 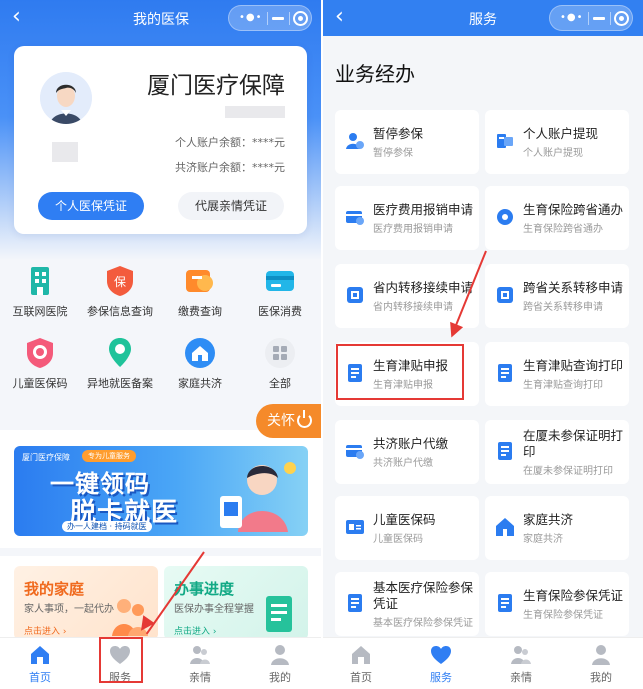 I want to click on grid-item-remote-filing: 异地就医备案, so click(x=120, y=363).